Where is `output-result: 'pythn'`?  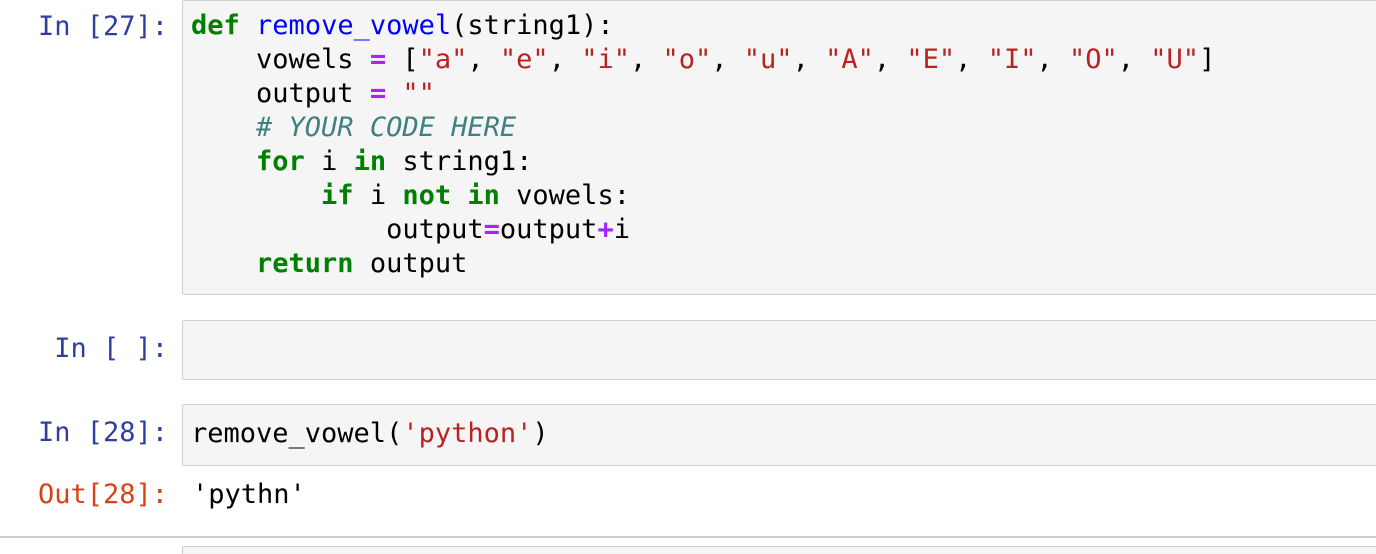
output-result: 'pythn' is located at coordinates (249, 494).